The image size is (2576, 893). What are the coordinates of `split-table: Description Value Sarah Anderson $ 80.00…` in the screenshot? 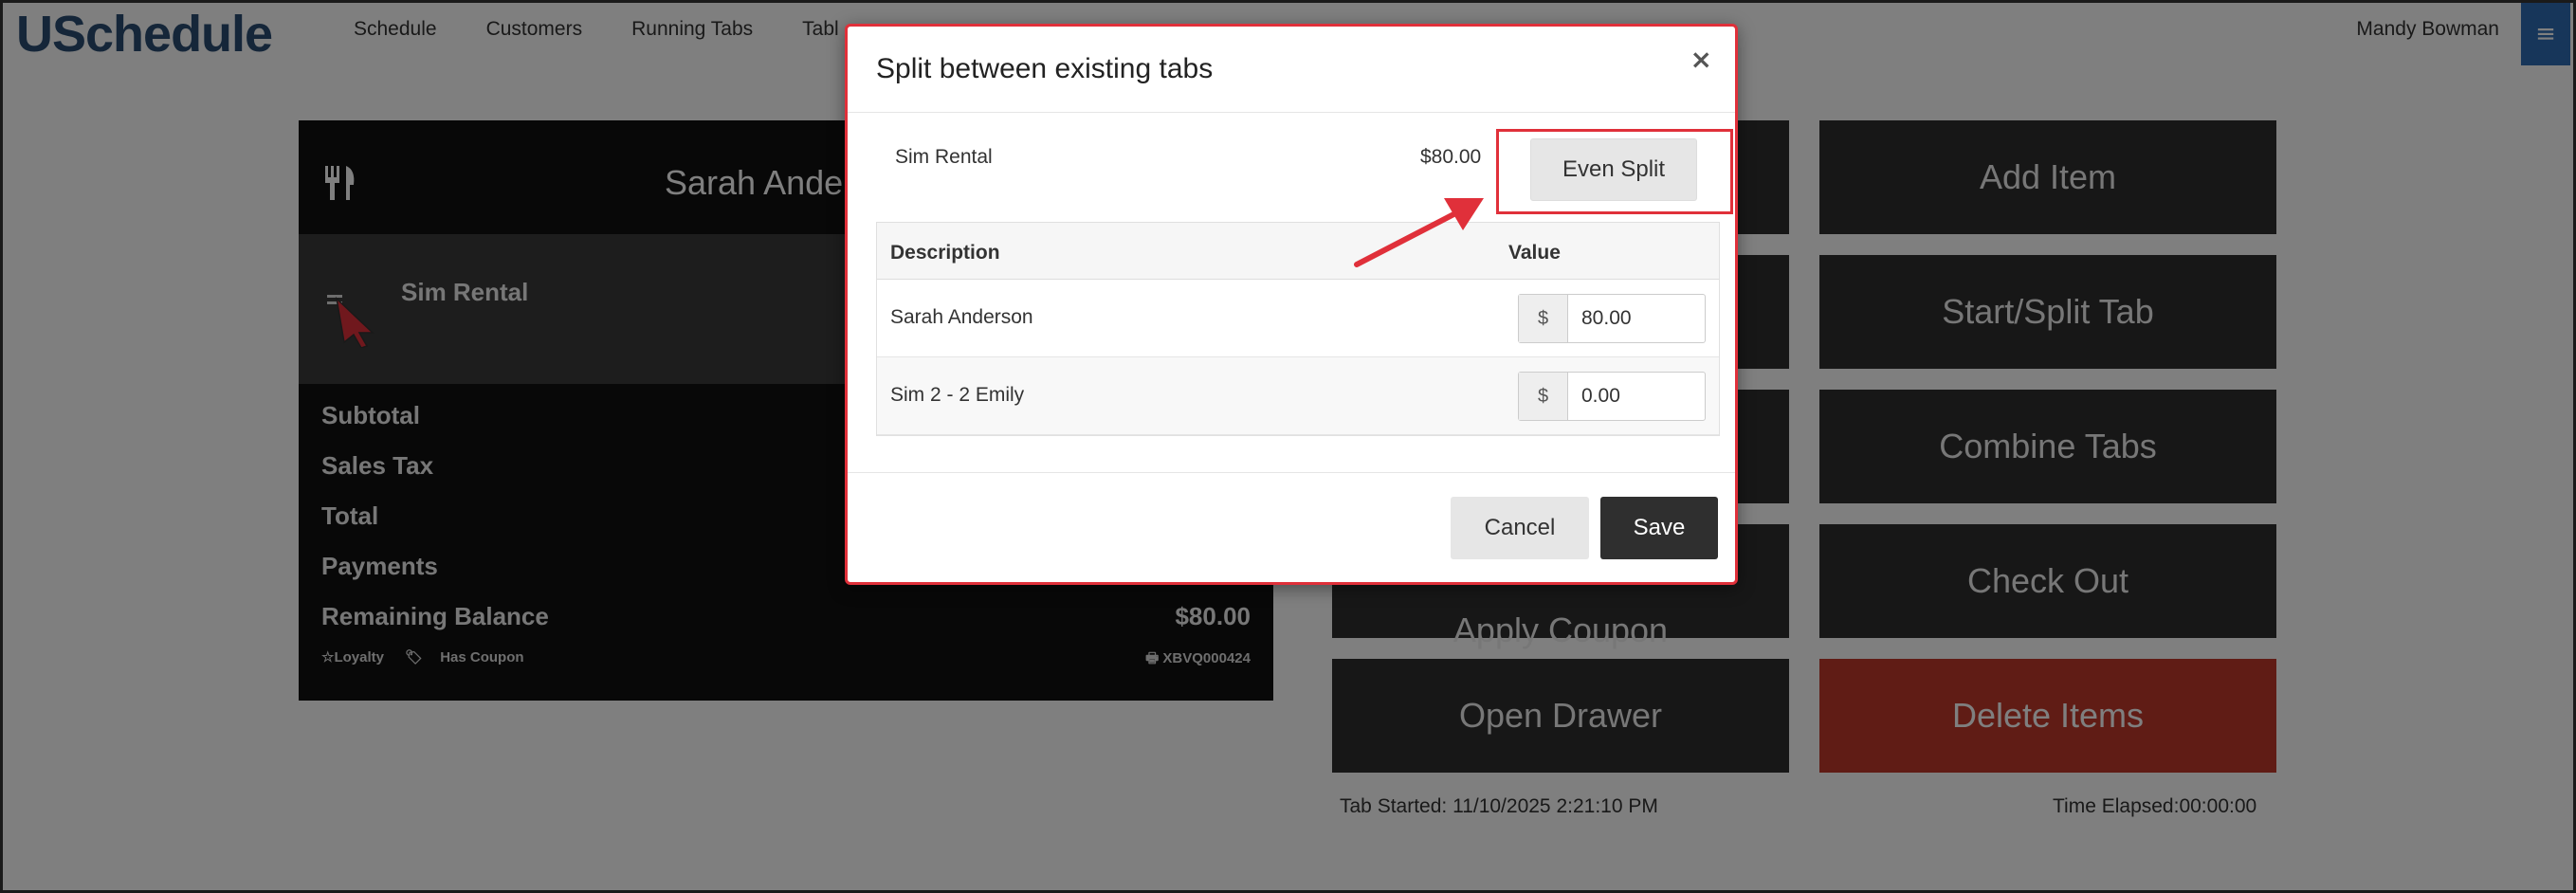 It's located at (1298, 329).